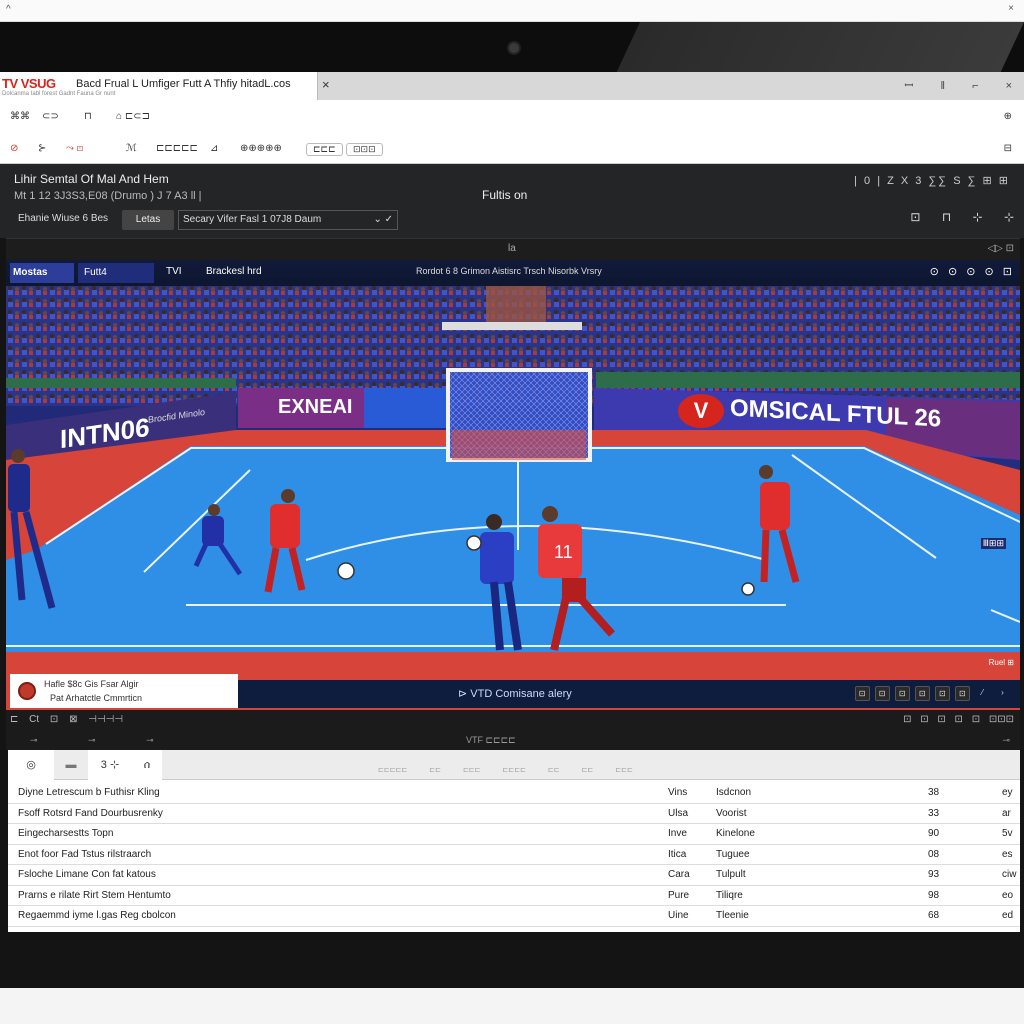  What do you see at coordinates (131, 148) in the screenshot?
I see `tool-icon: ℳ` at bounding box center [131, 148].